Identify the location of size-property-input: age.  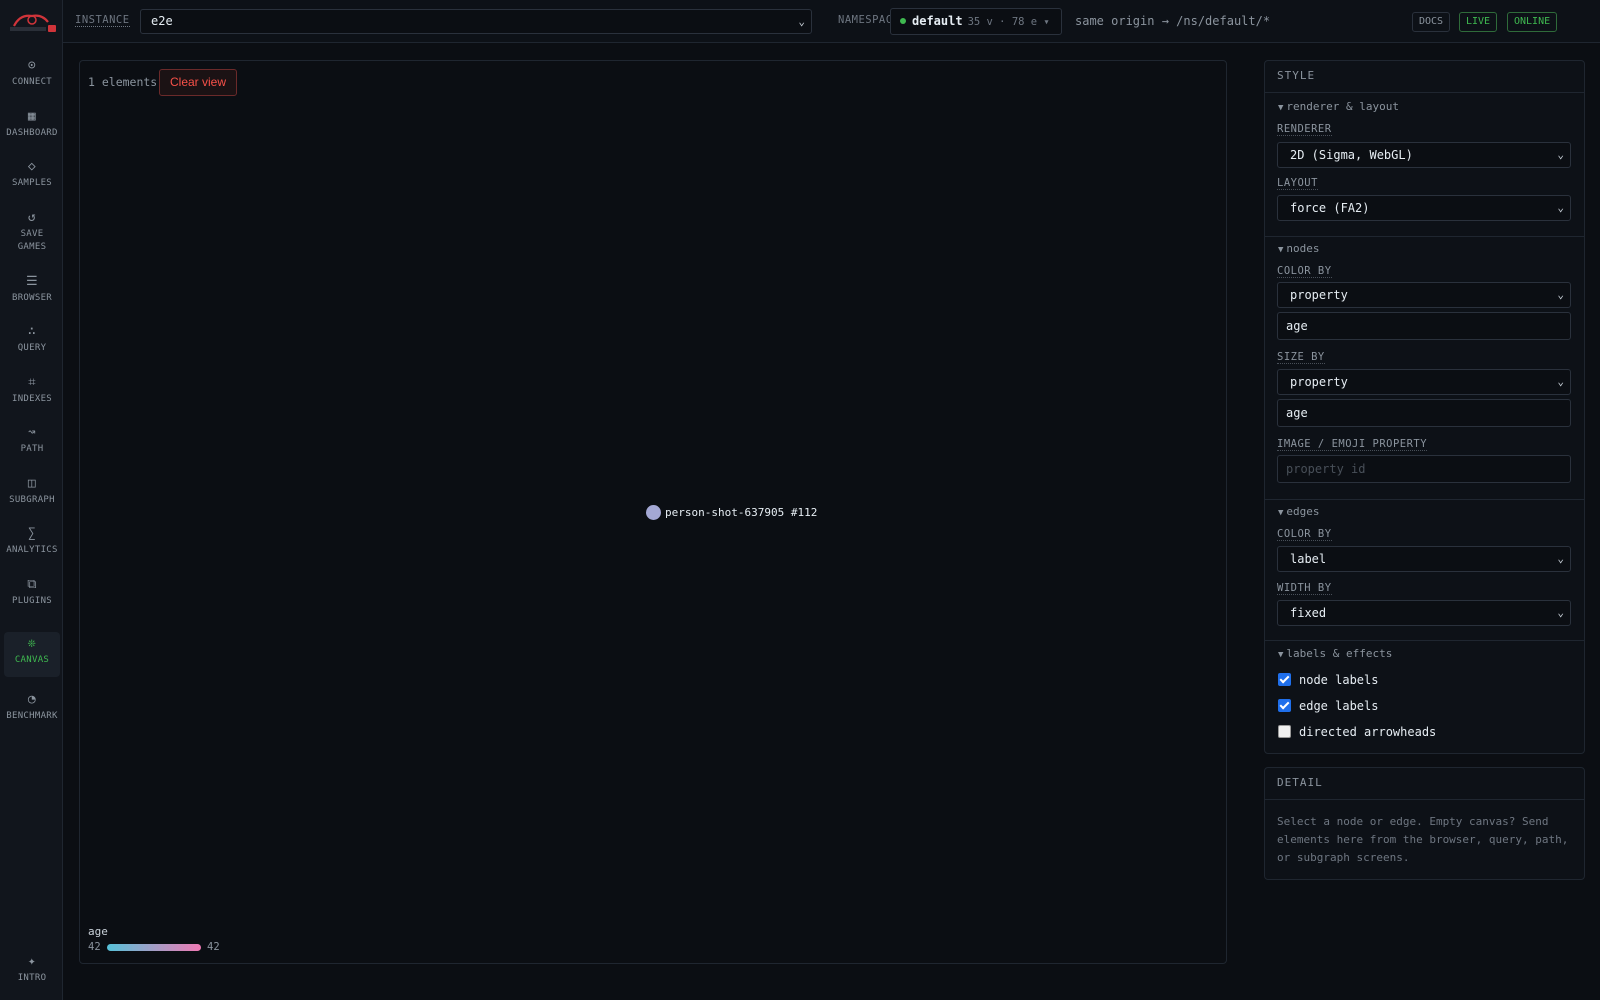
(1424, 413).